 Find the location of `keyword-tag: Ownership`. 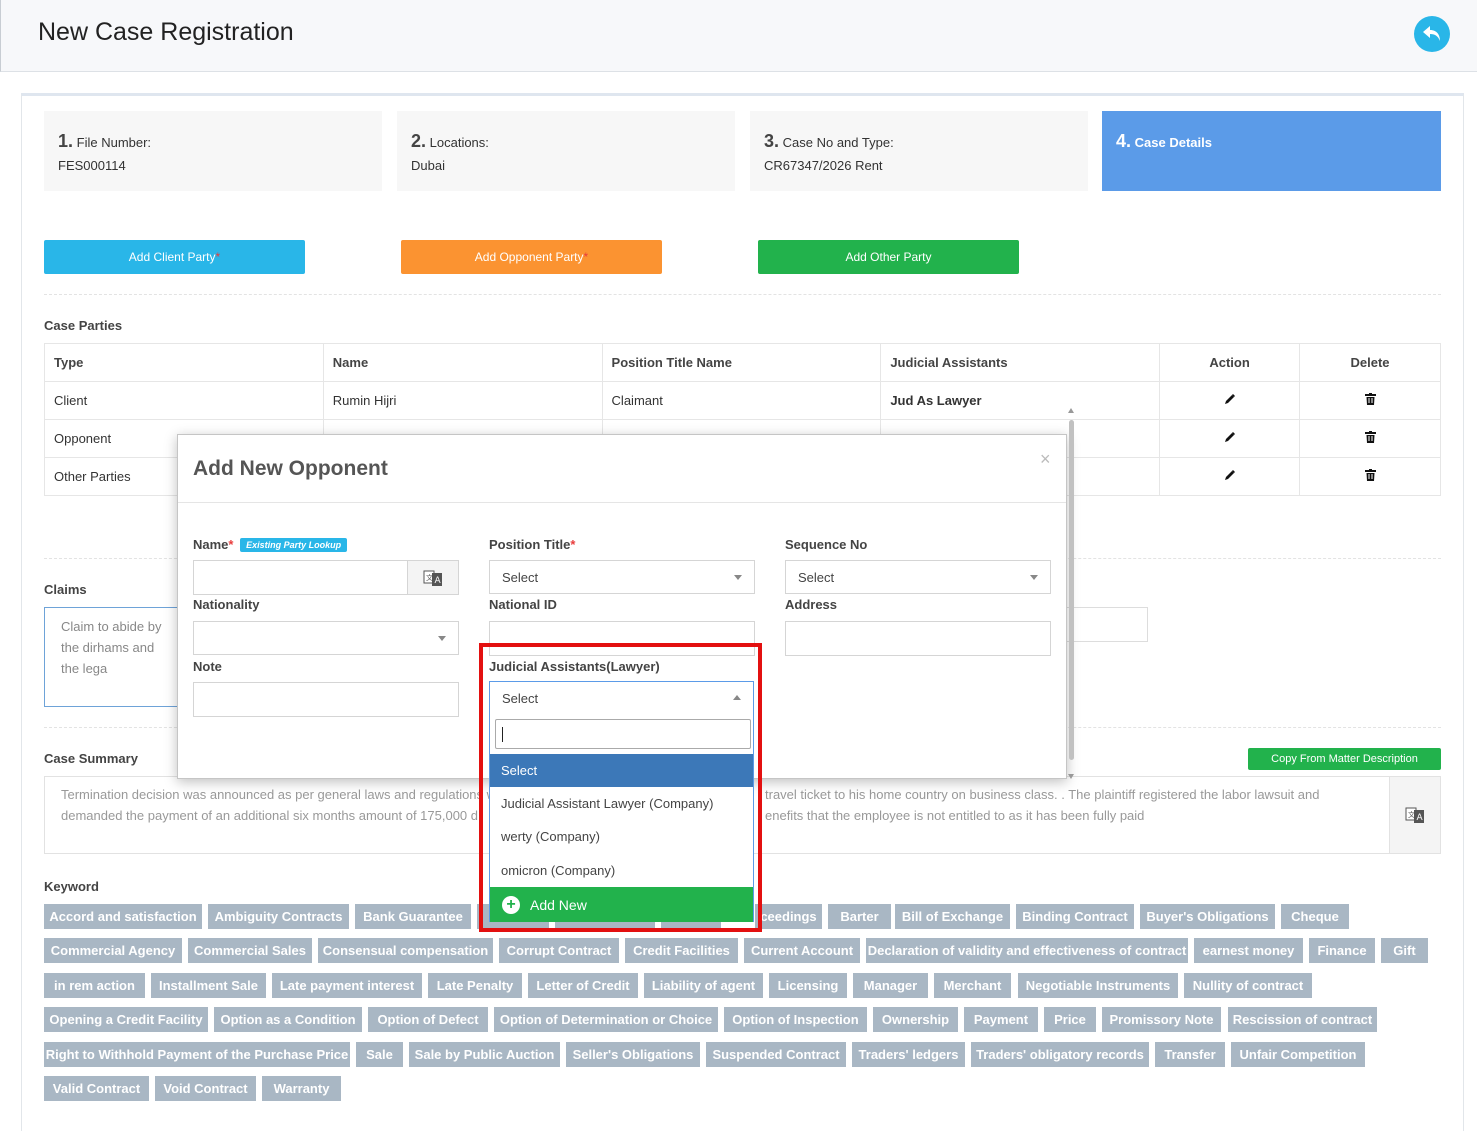

keyword-tag: Ownership is located at coordinates (915, 1019).